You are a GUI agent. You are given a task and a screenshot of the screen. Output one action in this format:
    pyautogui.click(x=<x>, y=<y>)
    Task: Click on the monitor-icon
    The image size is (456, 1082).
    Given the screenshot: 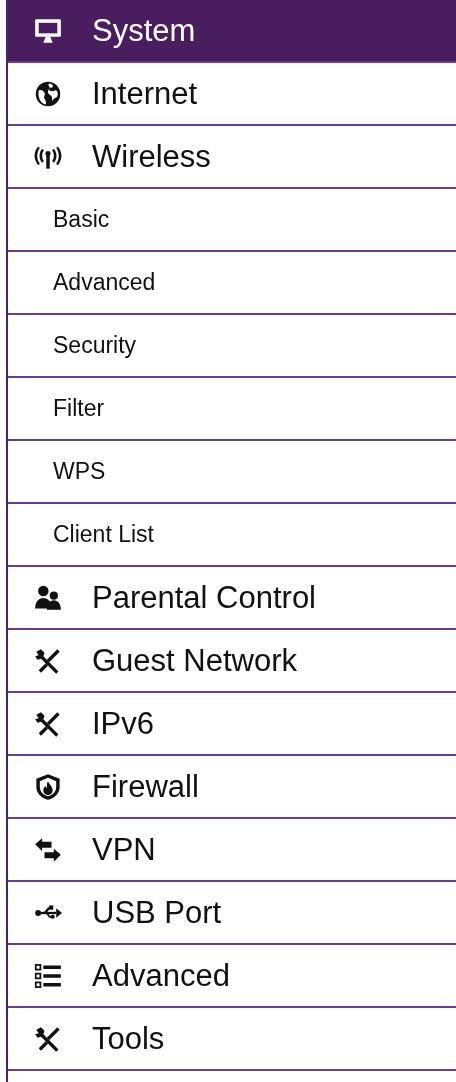 What is the action you would take?
    pyautogui.click(x=48, y=30)
    